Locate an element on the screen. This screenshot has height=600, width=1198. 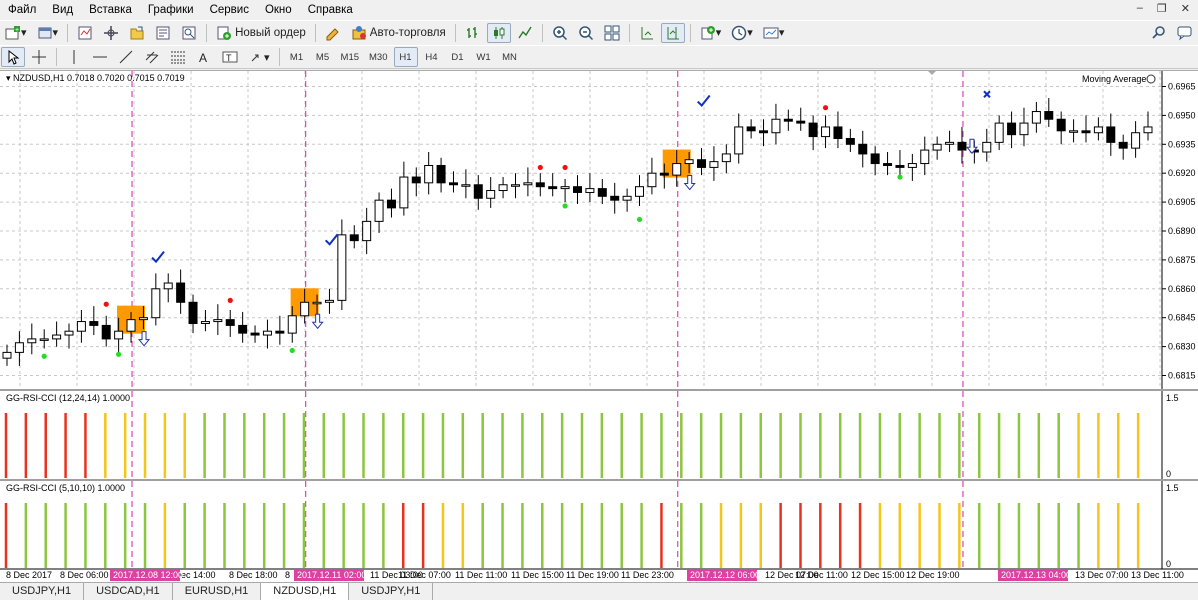
svg-text: T is located at coordinates (229, 58).